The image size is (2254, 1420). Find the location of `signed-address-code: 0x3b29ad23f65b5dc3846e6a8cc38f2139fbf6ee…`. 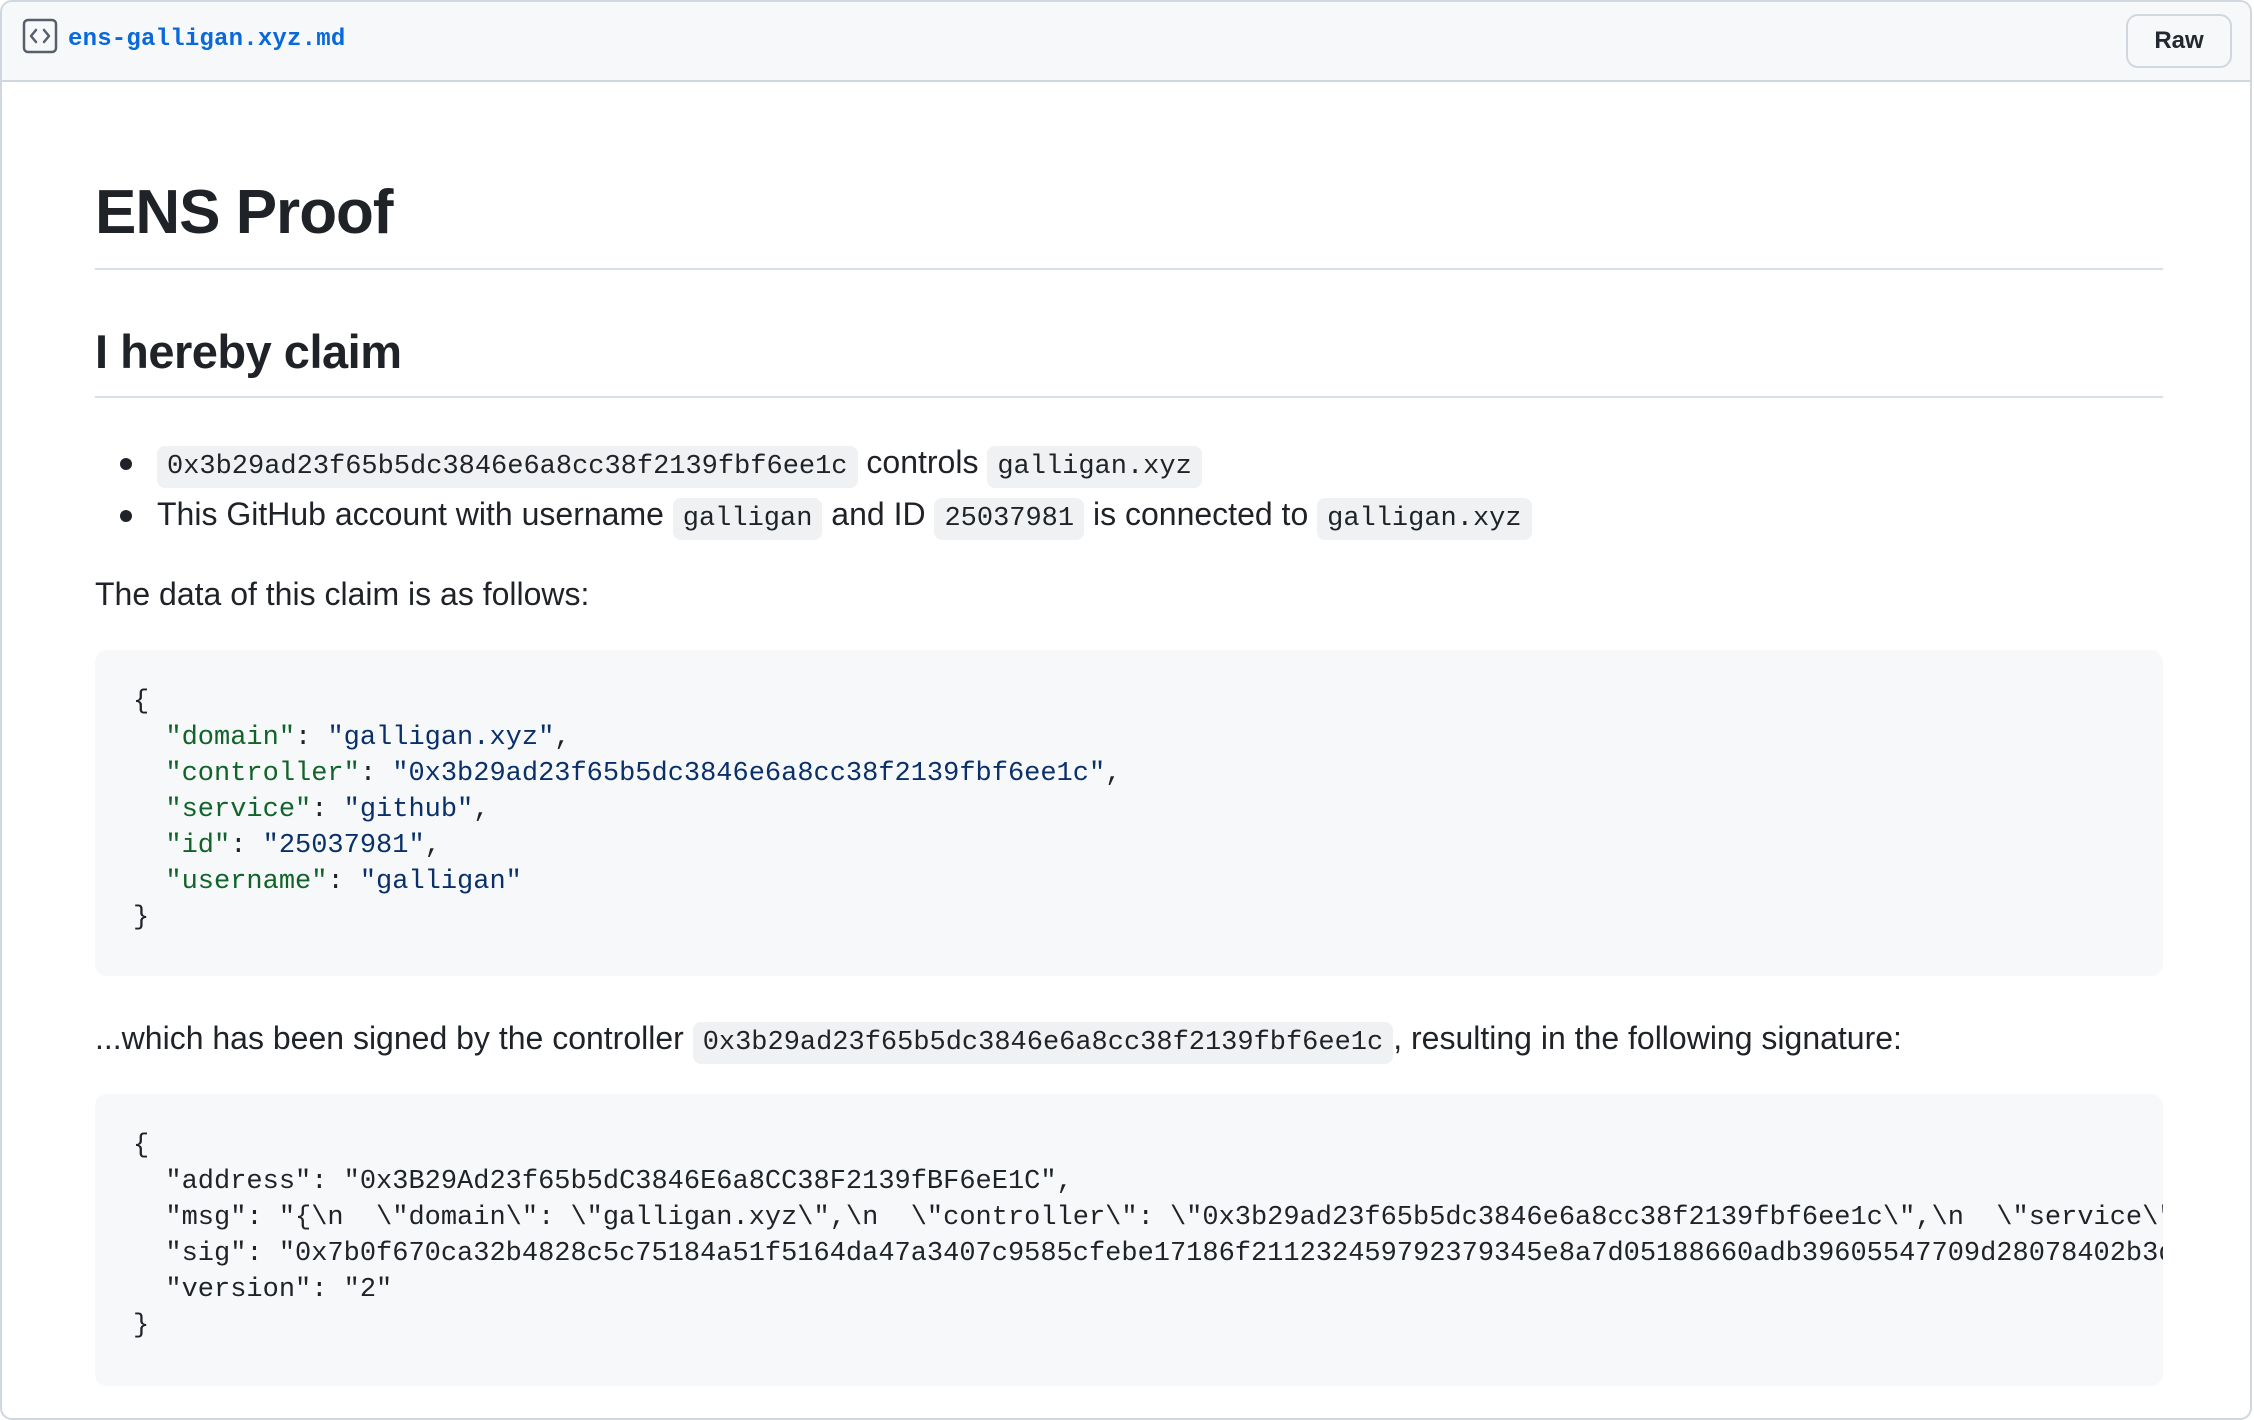

signed-address-code: 0x3b29ad23f65b5dc3846e6a8cc38f2139fbf6ee… is located at coordinates (1043, 1043).